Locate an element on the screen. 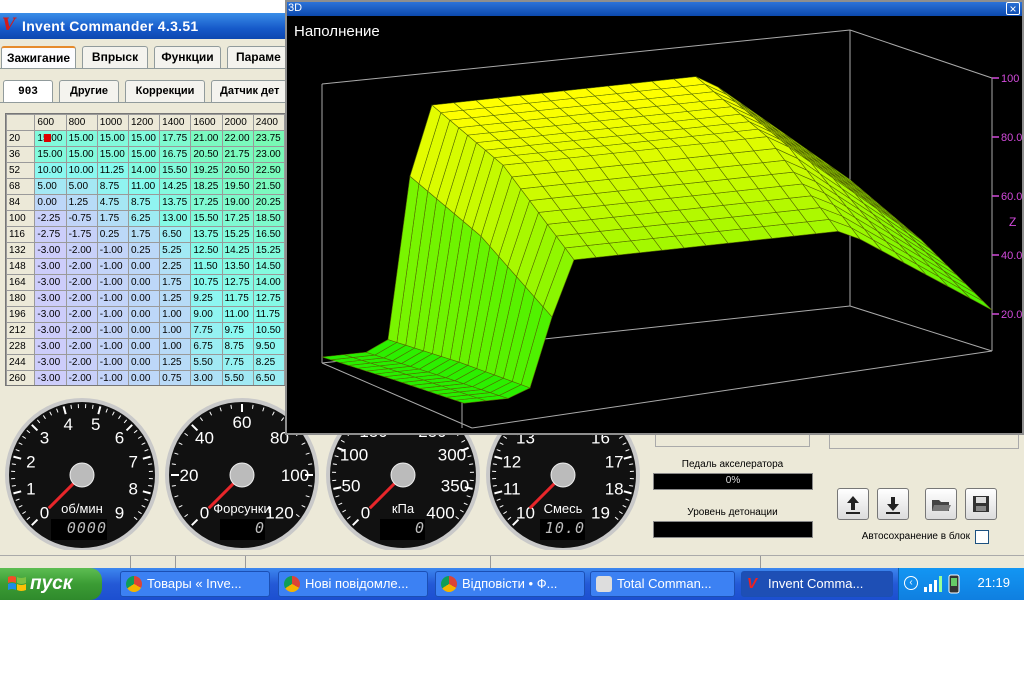 Image resolution: width=1024 pixels, height=700 pixels. tab-functions: Функции is located at coordinates (187, 57).